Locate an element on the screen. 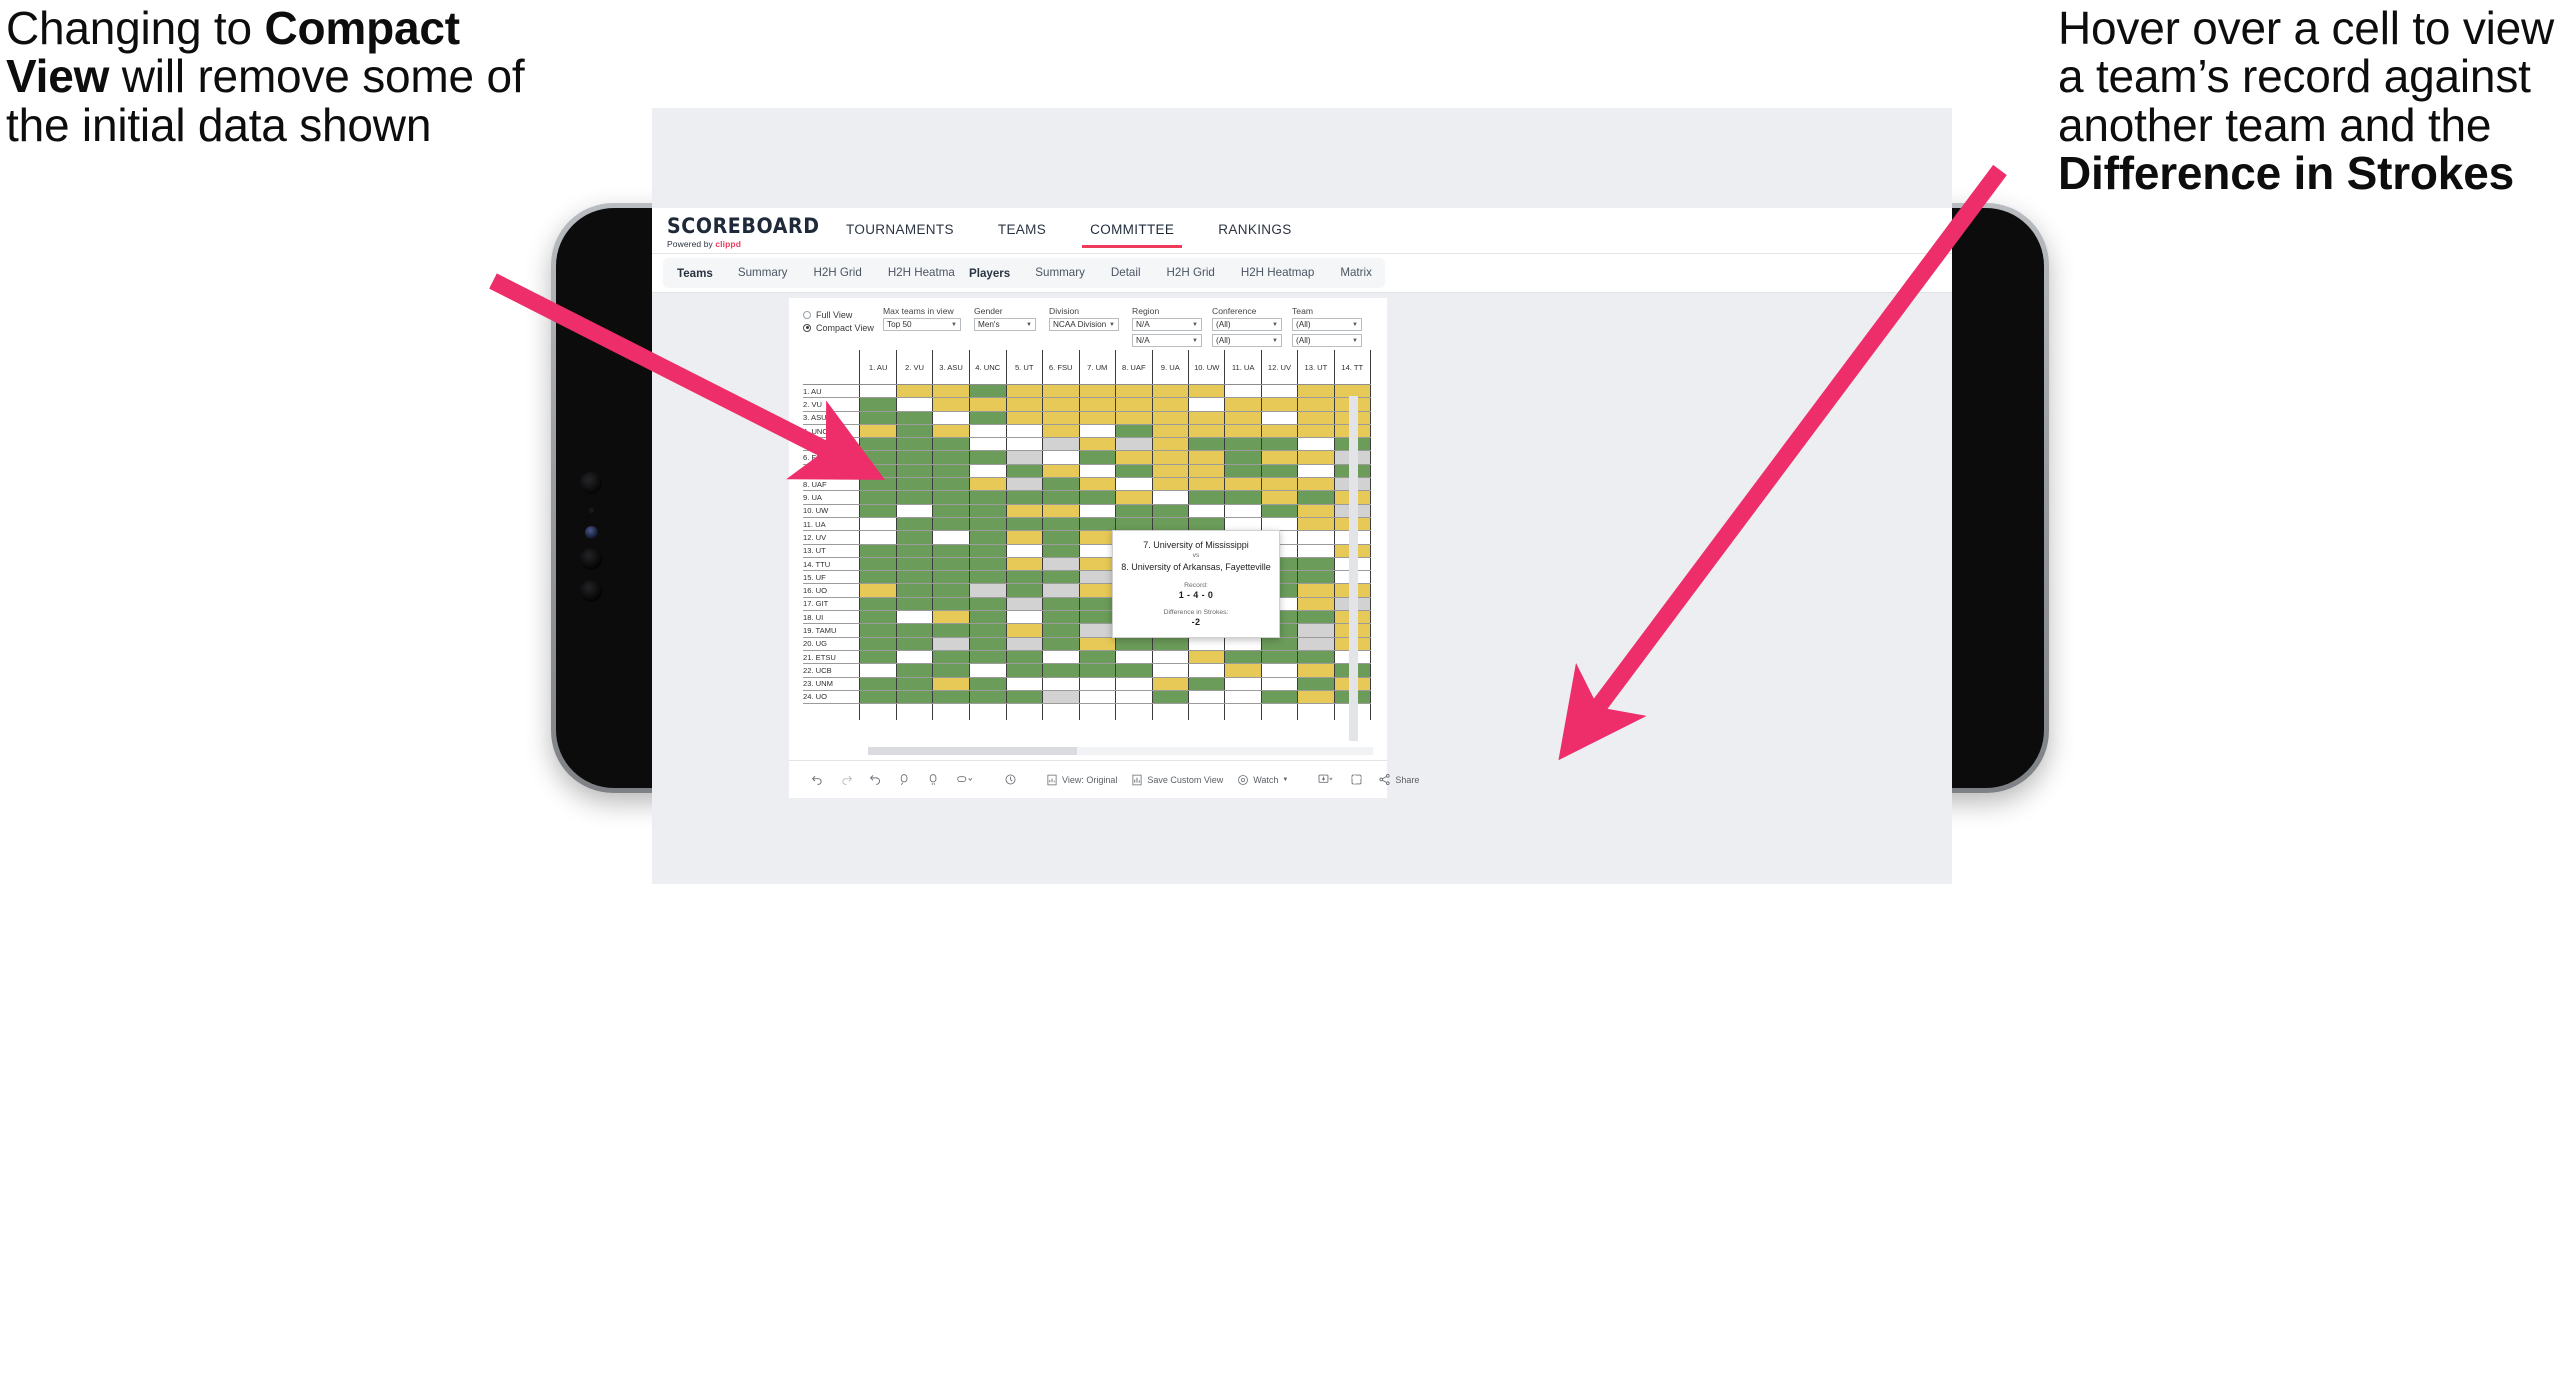  matrix-row-header: 8. UAF is located at coordinates (832, 484).